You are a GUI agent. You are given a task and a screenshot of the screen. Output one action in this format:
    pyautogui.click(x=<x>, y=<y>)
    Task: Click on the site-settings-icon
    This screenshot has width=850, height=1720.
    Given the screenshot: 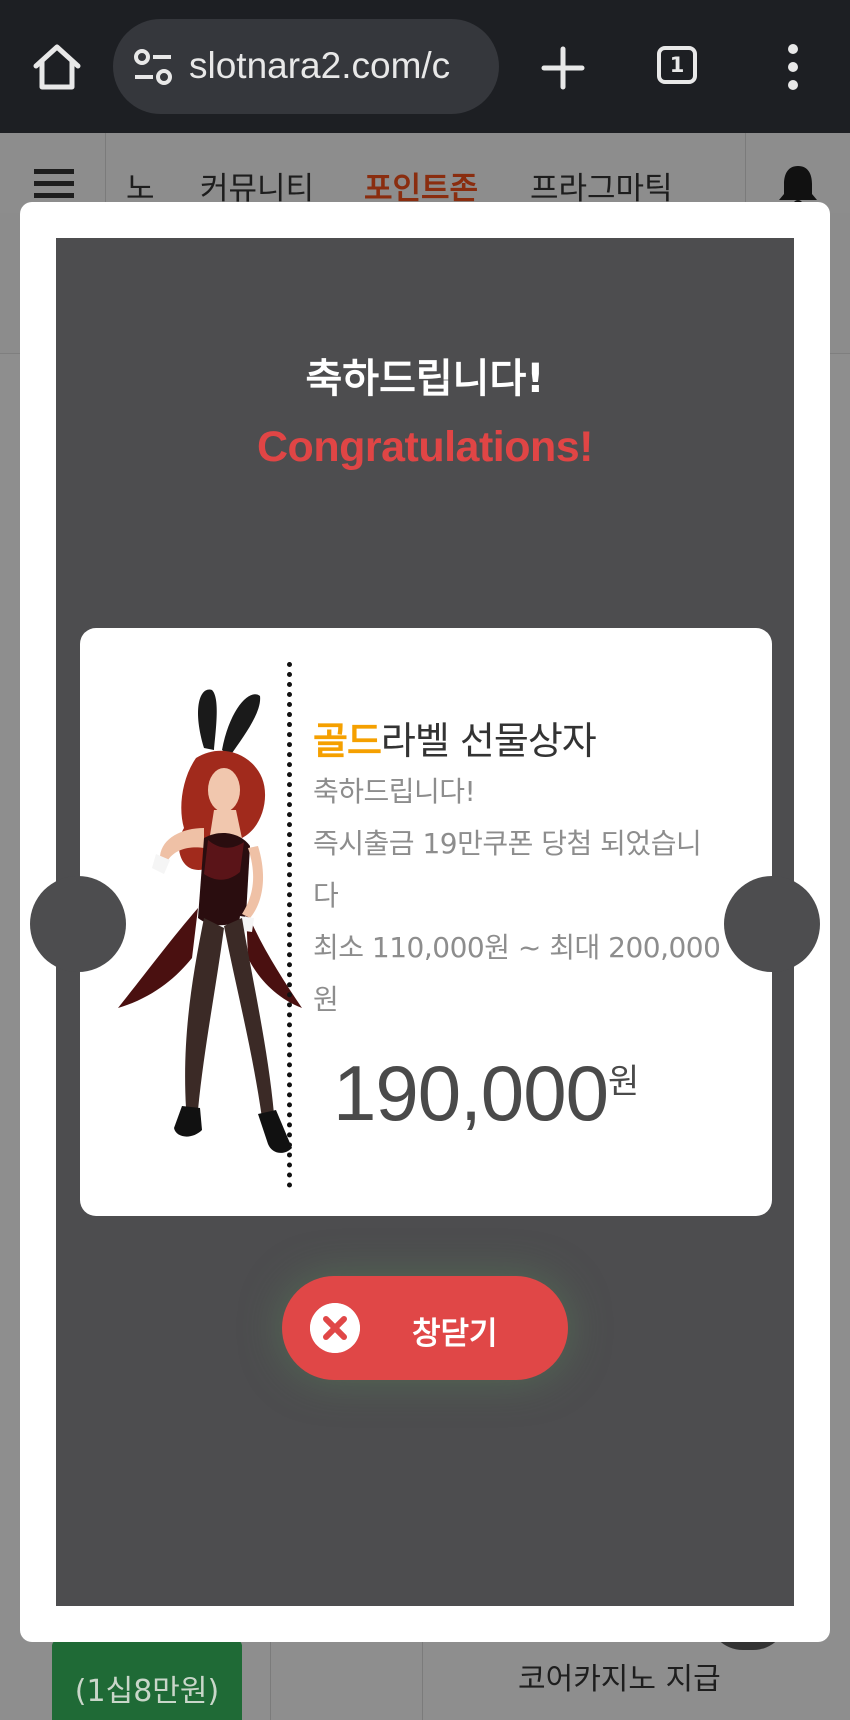 What is the action you would take?
    pyautogui.click(x=153, y=67)
    